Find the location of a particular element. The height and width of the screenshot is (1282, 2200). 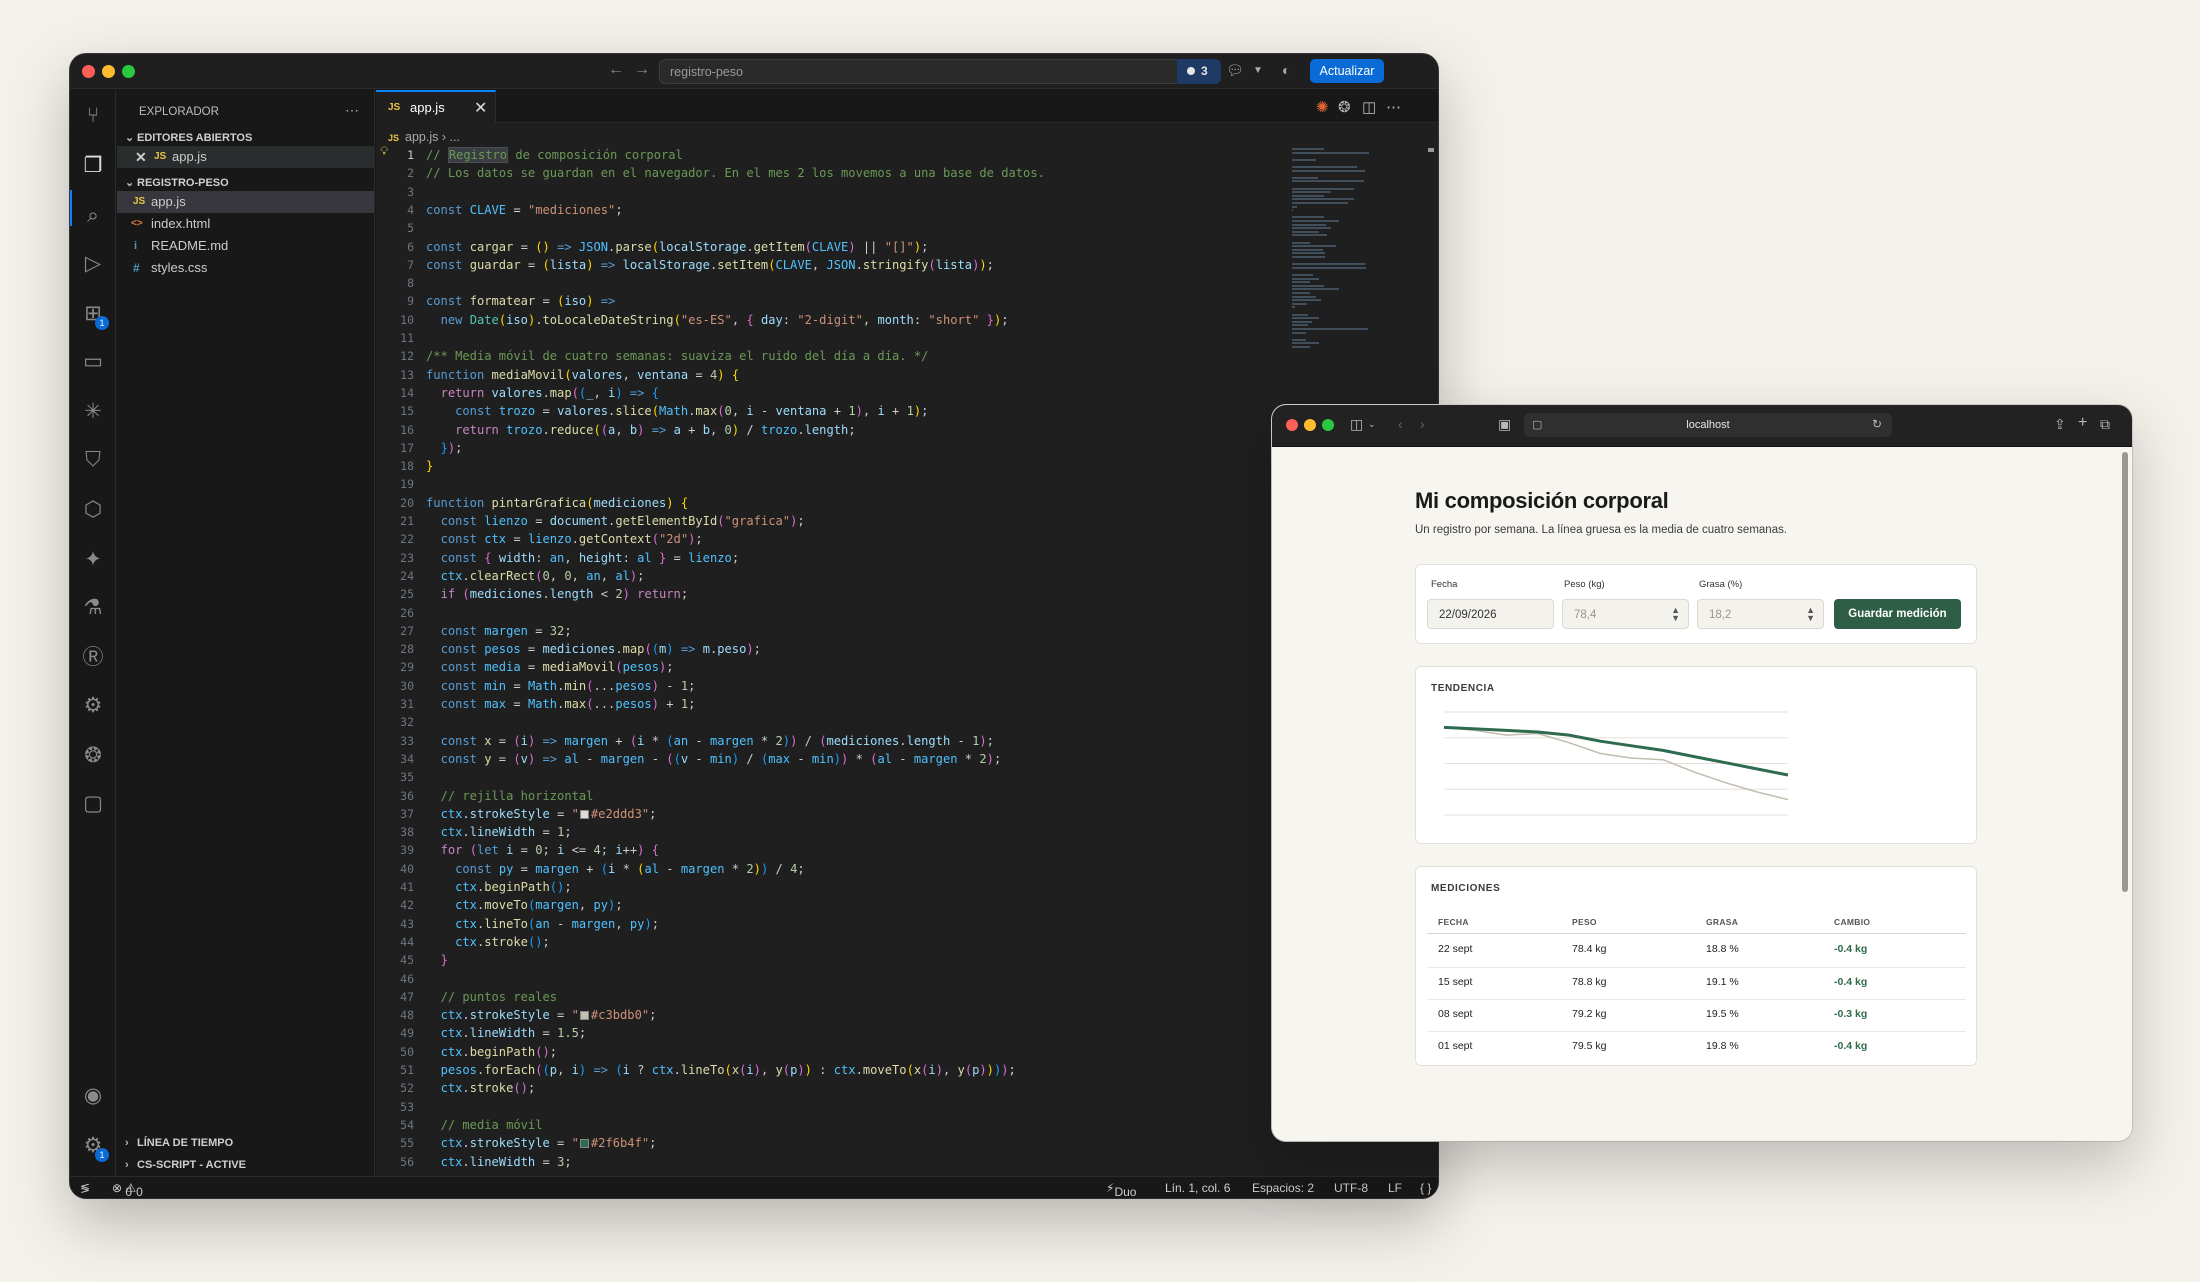

code-line: const min = Math.min(...pesos) - 1; is located at coordinates (568, 685).